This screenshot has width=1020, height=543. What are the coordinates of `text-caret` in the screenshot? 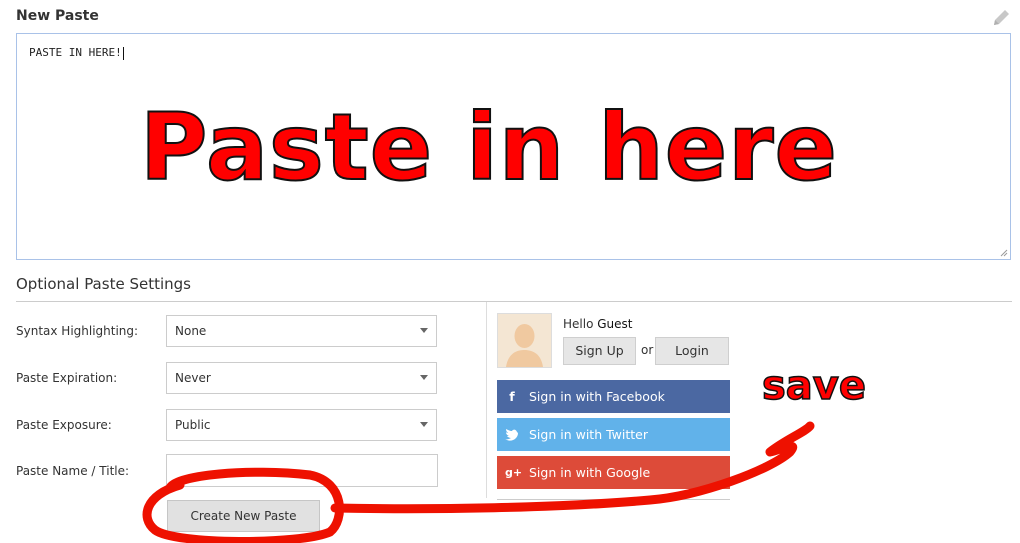 It's located at (123, 53).